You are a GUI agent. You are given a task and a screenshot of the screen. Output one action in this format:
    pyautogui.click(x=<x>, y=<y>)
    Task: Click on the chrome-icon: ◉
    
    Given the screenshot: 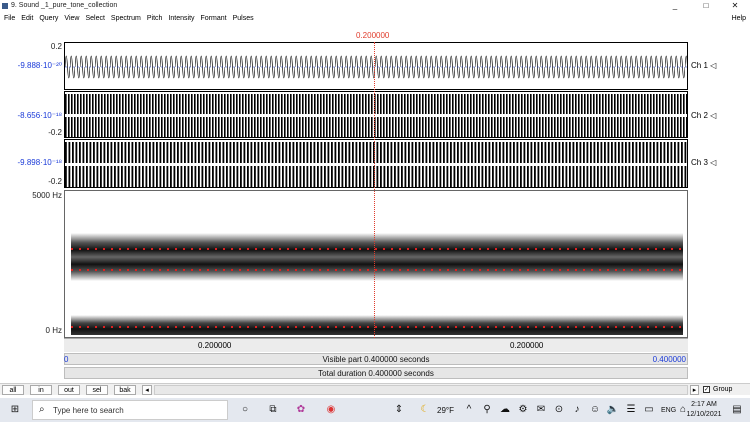 What is the action you would take?
    pyautogui.click(x=331, y=410)
    